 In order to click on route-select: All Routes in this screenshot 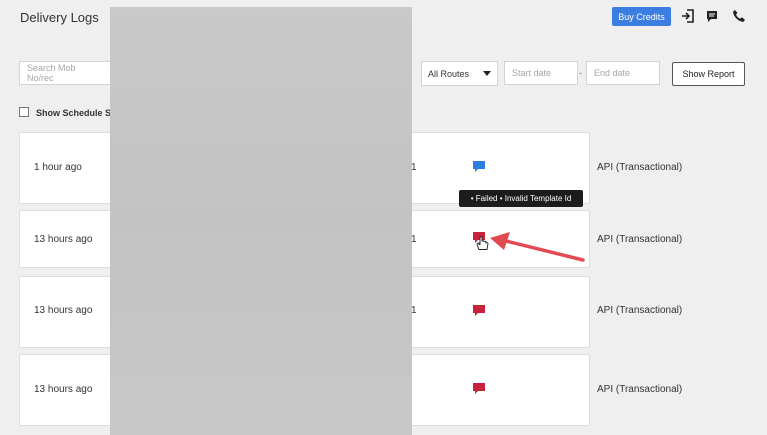, I will do `click(459, 73)`.